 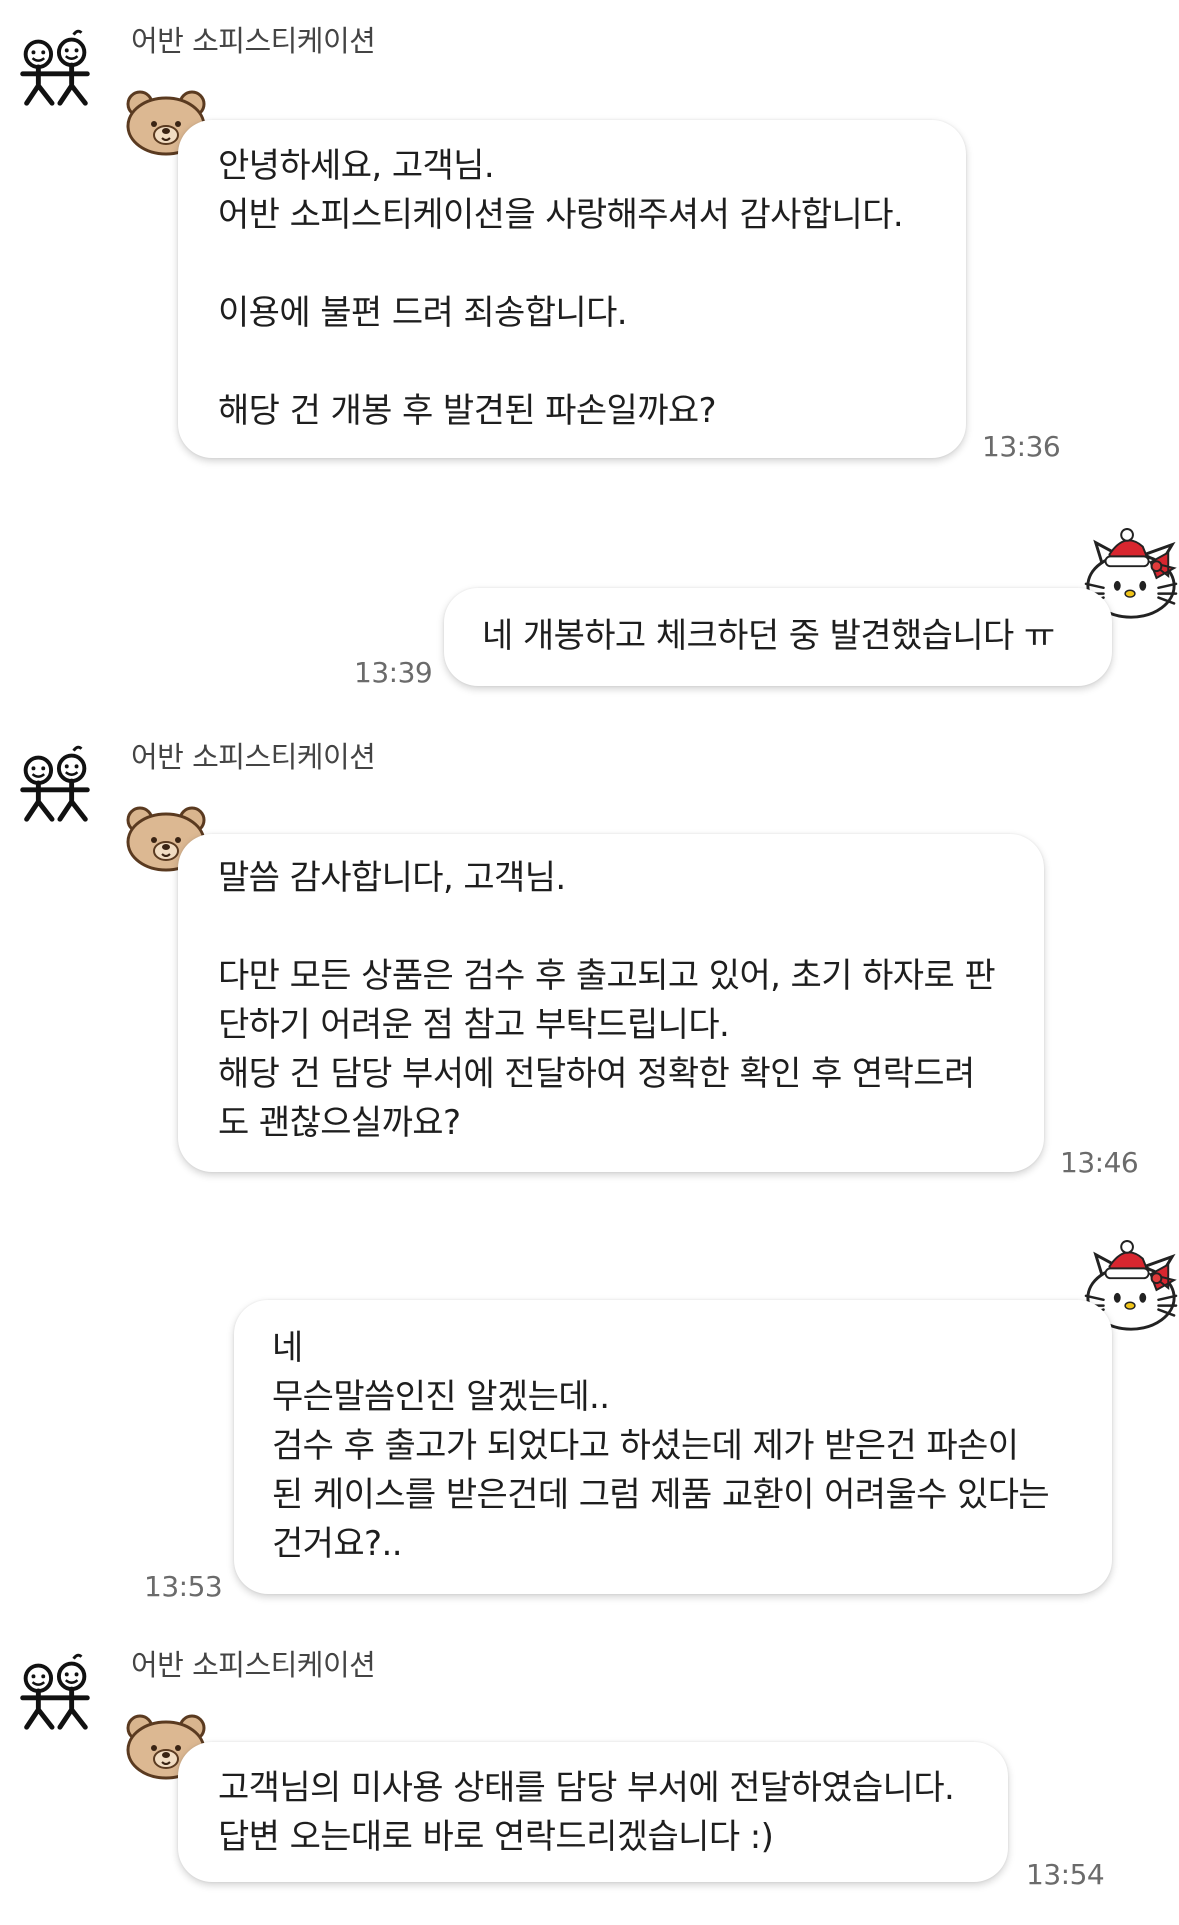 What do you see at coordinates (1065, 1874) in the screenshot?
I see `message-time: 13:54` at bounding box center [1065, 1874].